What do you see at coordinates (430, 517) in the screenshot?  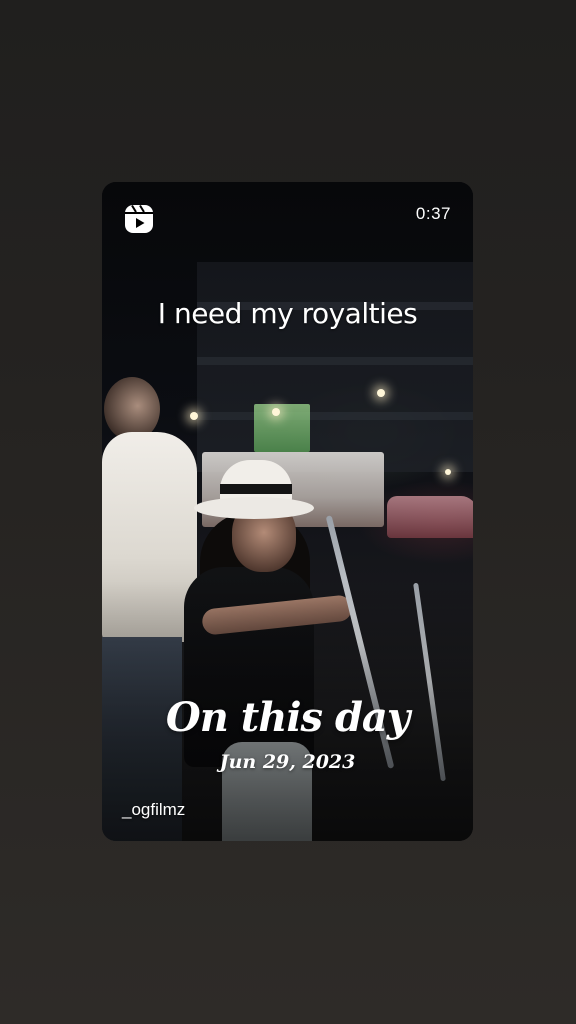 I see `parked-car` at bounding box center [430, 517].